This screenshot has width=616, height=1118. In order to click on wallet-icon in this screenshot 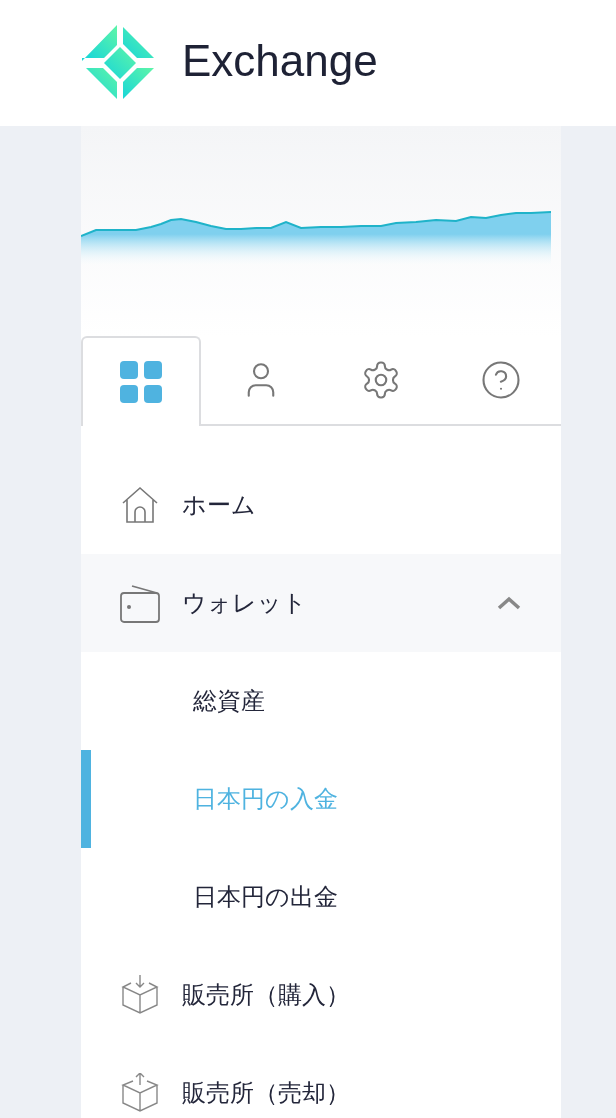, I will do `click(140, 603)`.